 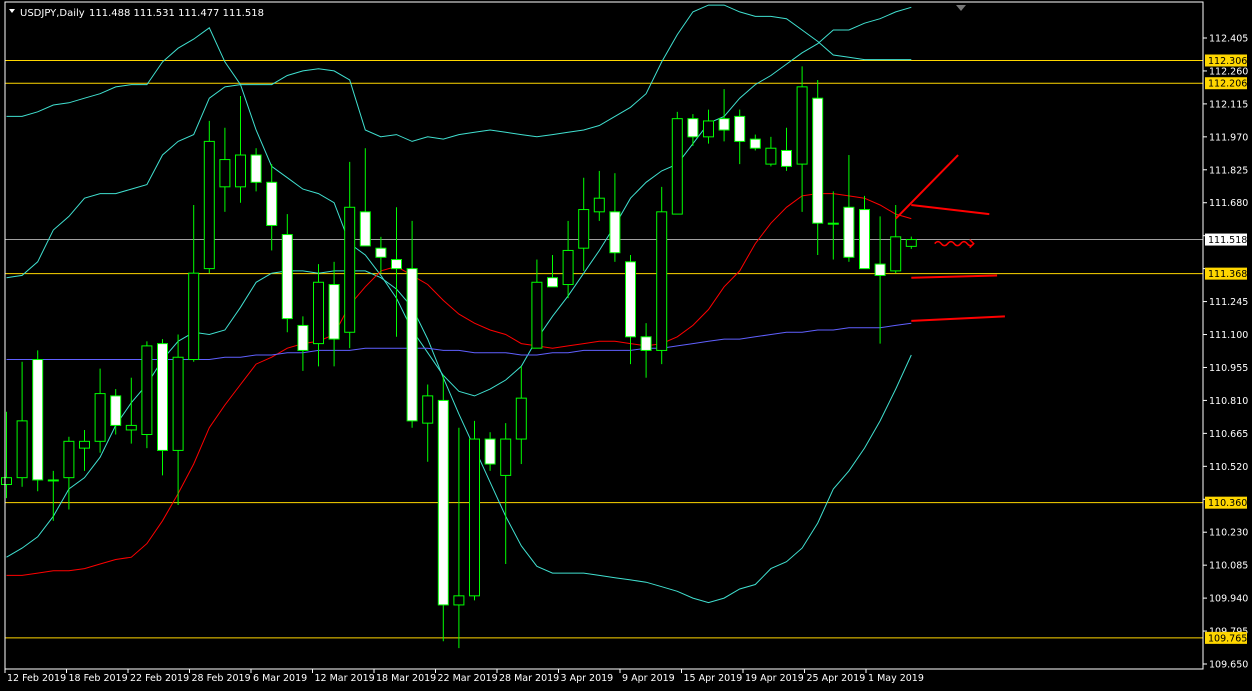 What do you see at coordinates (52, 13) in the screenshot?
I see `symbol-label: USDJPY,Daily` at bounding box center [52, 13].